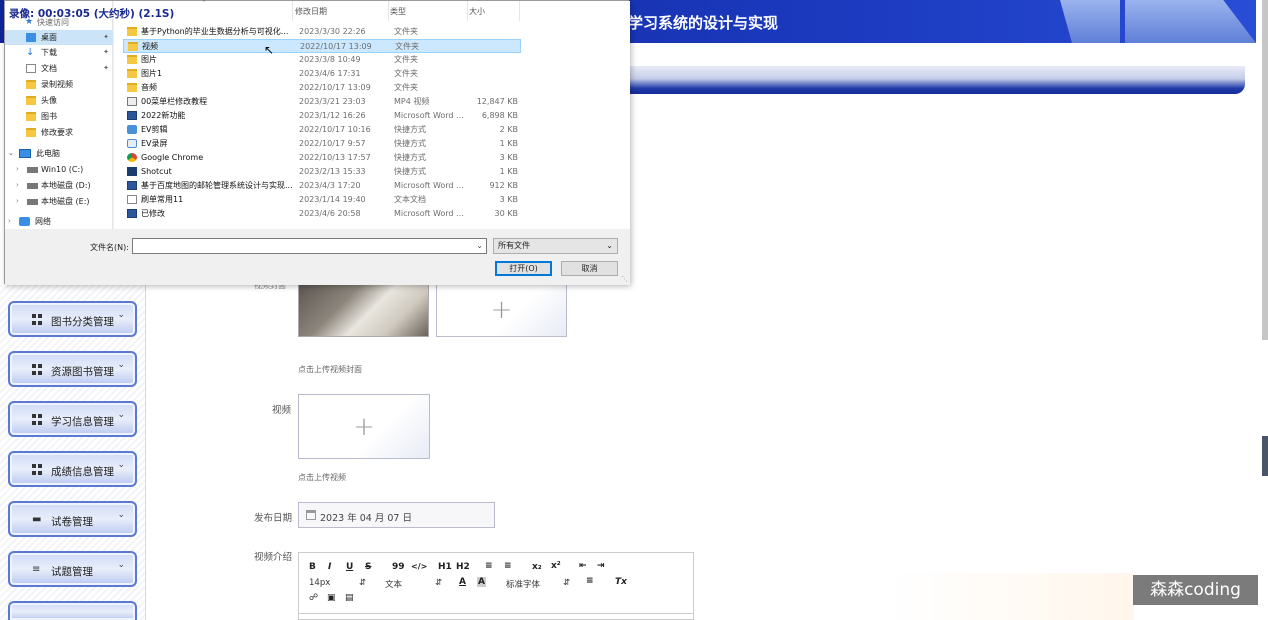 The width and height of the screenshot is (1268, 620). What do you see at coordinates (72, 319) in the screenshot?
I see `sidebar-item-book-category: 图书分类管理 ⌄` at bounding box center [72, 319].